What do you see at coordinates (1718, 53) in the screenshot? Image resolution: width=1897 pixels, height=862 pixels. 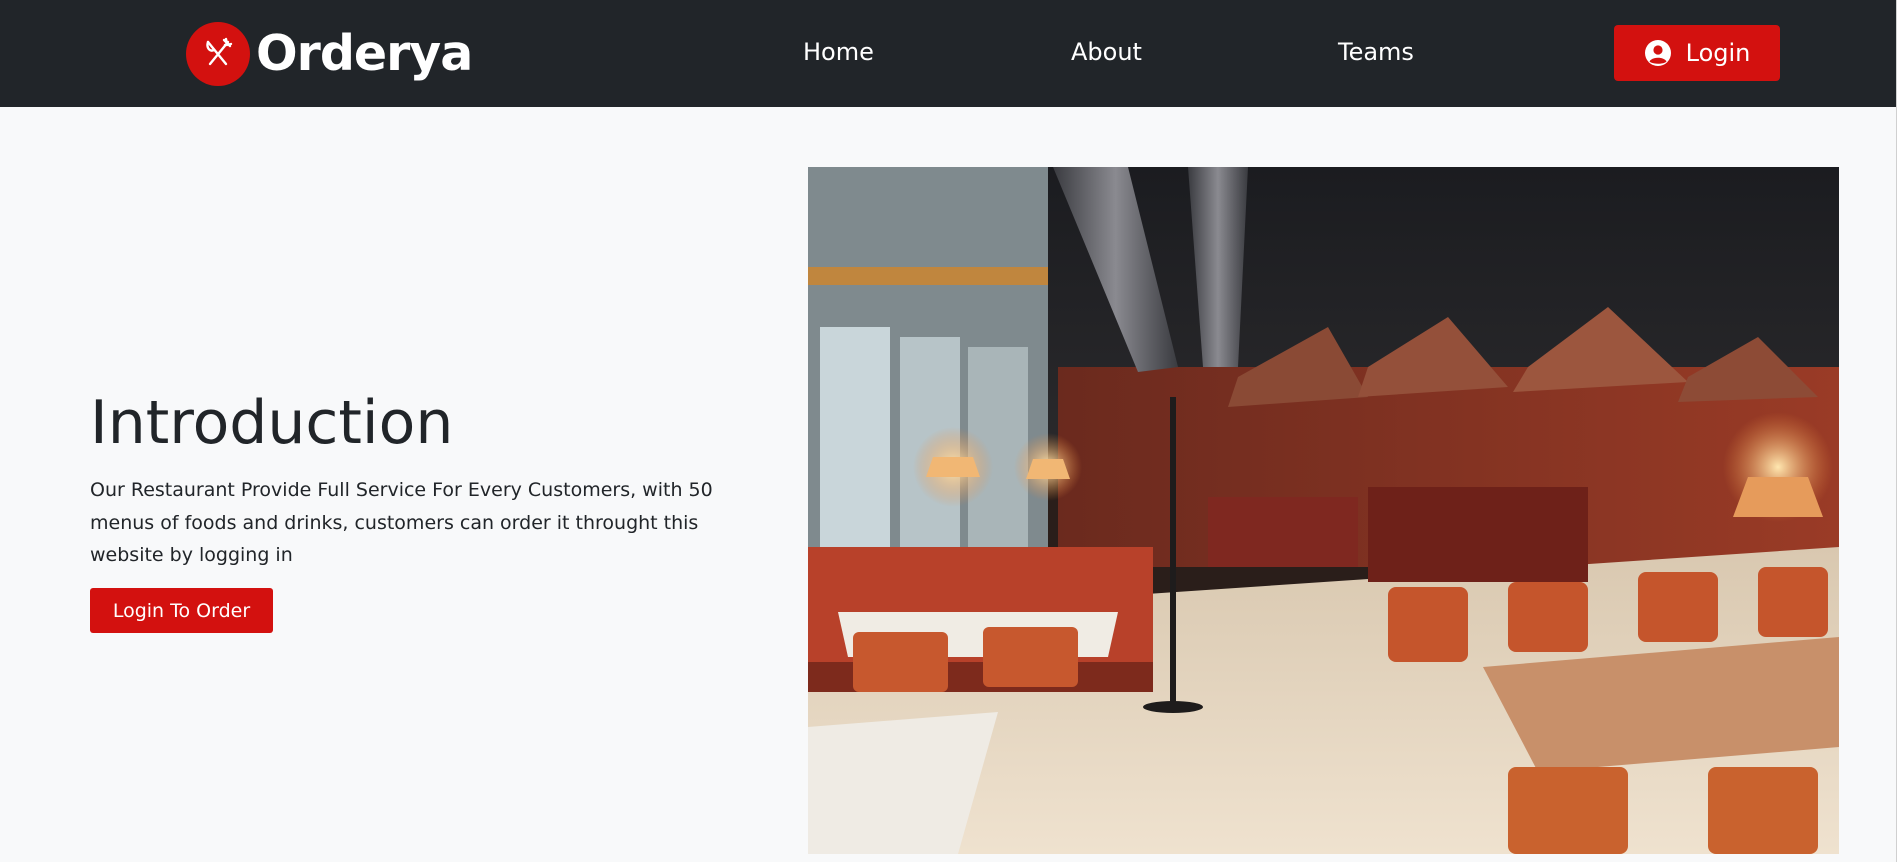 I see `login-button-label: Login` at bounding box center [1718, 53].